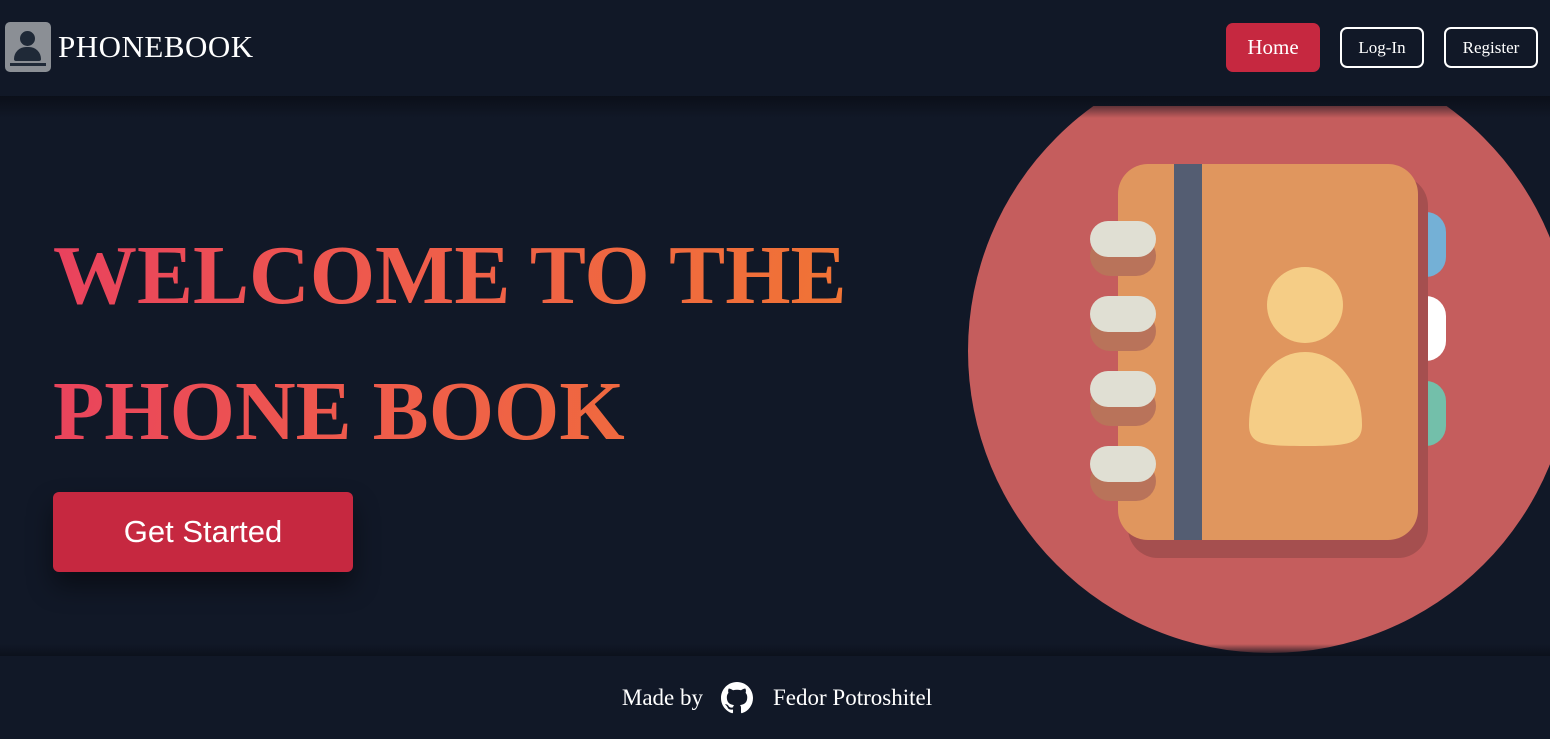 Image resolution: width=1550 pixels, height=739 pixels. I want to click on footer: Made by Fedor Potroshitel, so click(775, 697).